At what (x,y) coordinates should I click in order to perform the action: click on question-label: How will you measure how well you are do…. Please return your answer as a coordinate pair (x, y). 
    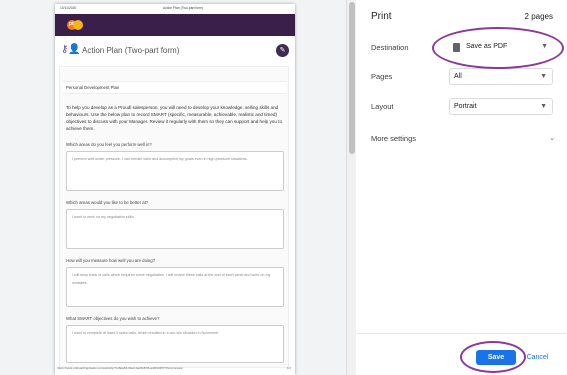
    Looking at the image, I should click on (111, 260).